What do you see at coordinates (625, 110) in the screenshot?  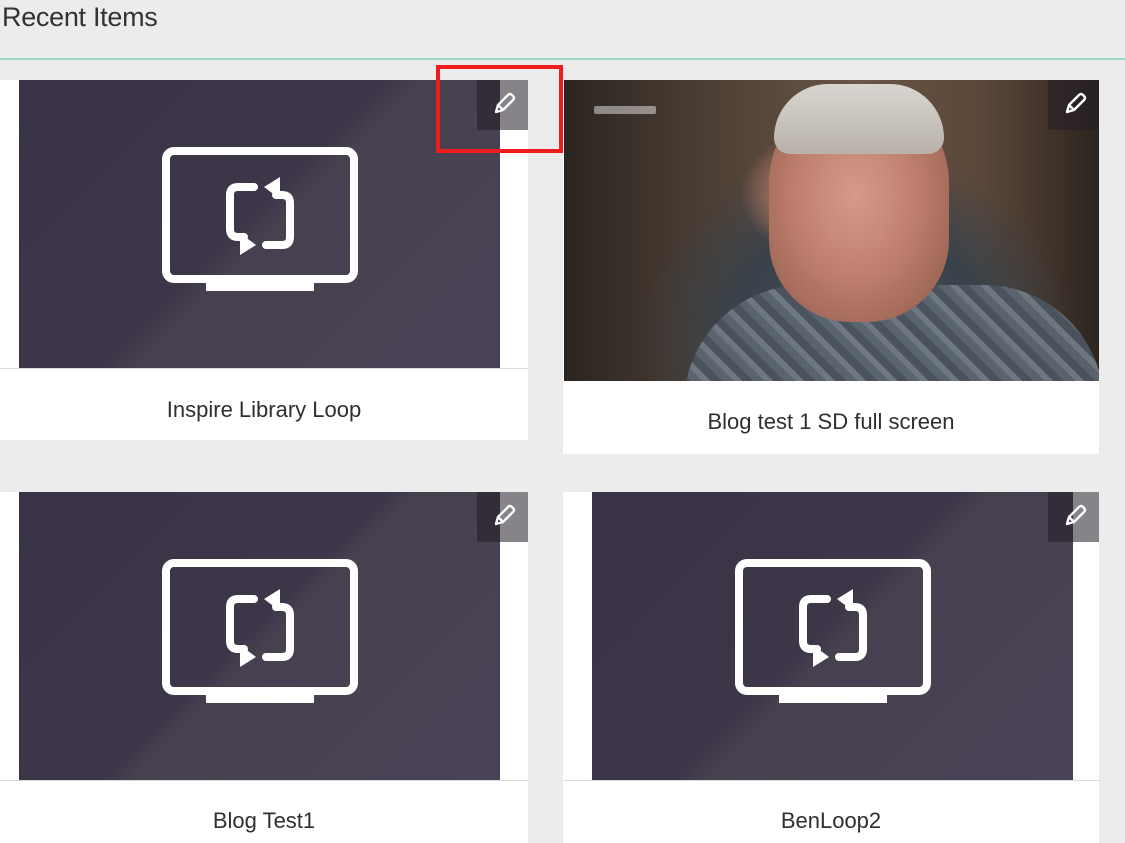 I see `channel-logo` at bounding box center [625, 110].